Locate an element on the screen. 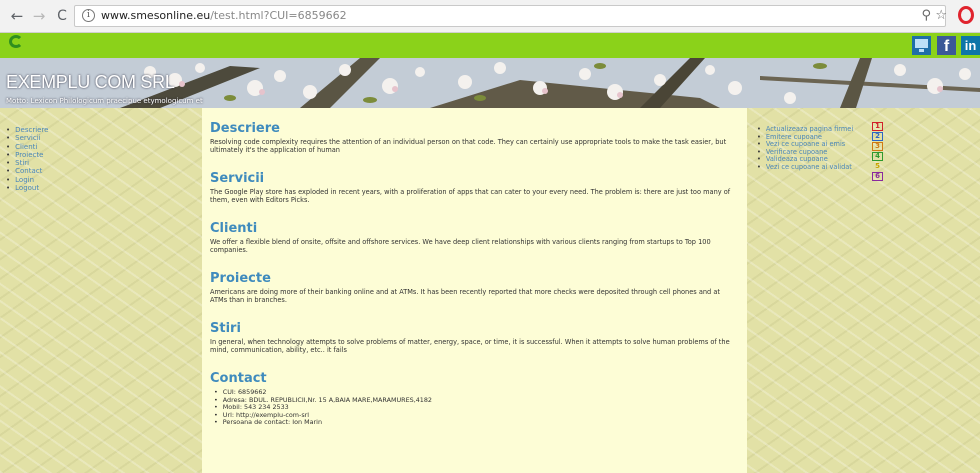  monitor-icon is located at coordinates (921, 45).